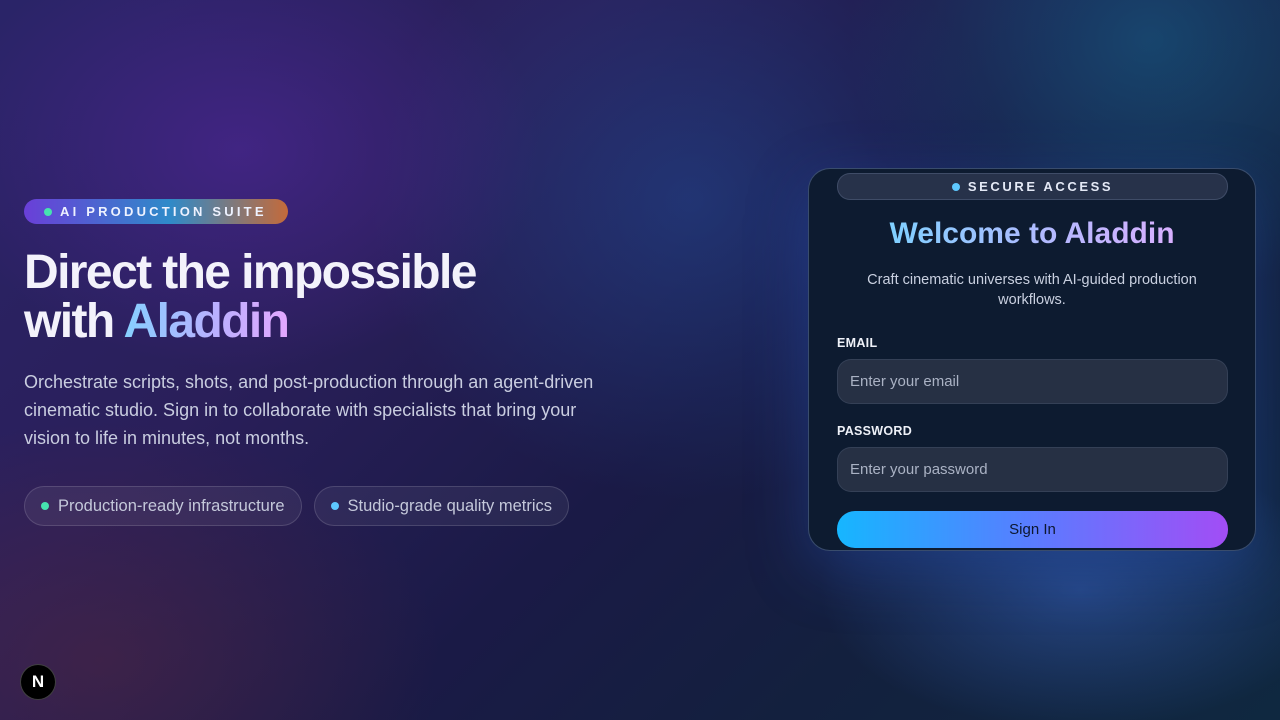 The height and width of the screenshot is (720, 1280). What do you see at coordinates (74, 321) in the screenshot?
I see `headline-prefix: with` at bounding box center [74, 321].